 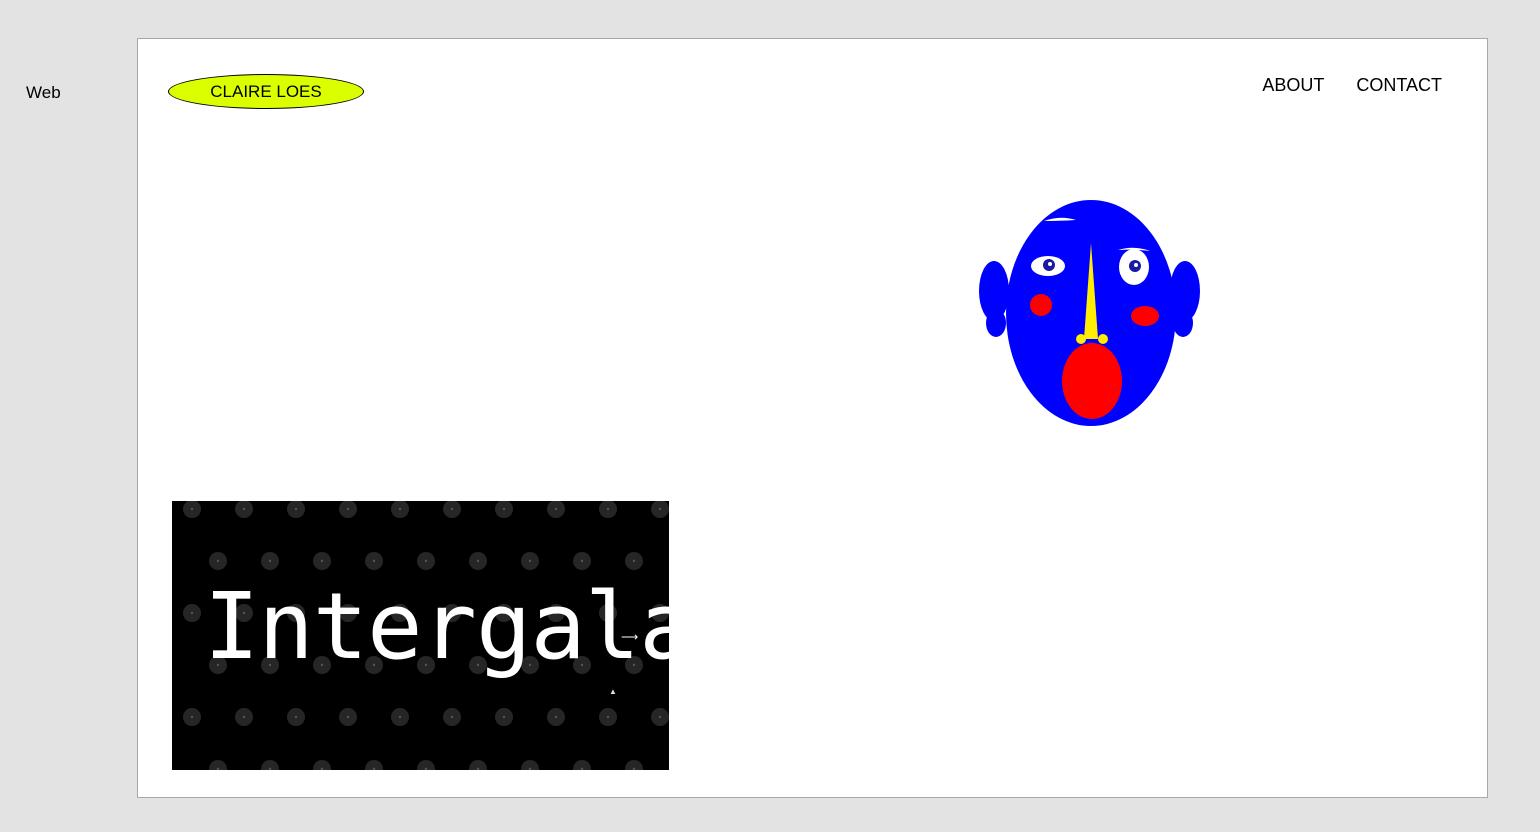 What do you see at coordinates (1293, 85) in the screenshot?
I see `nav-about-link: ABOUT` at bounding box center [1293, 85].